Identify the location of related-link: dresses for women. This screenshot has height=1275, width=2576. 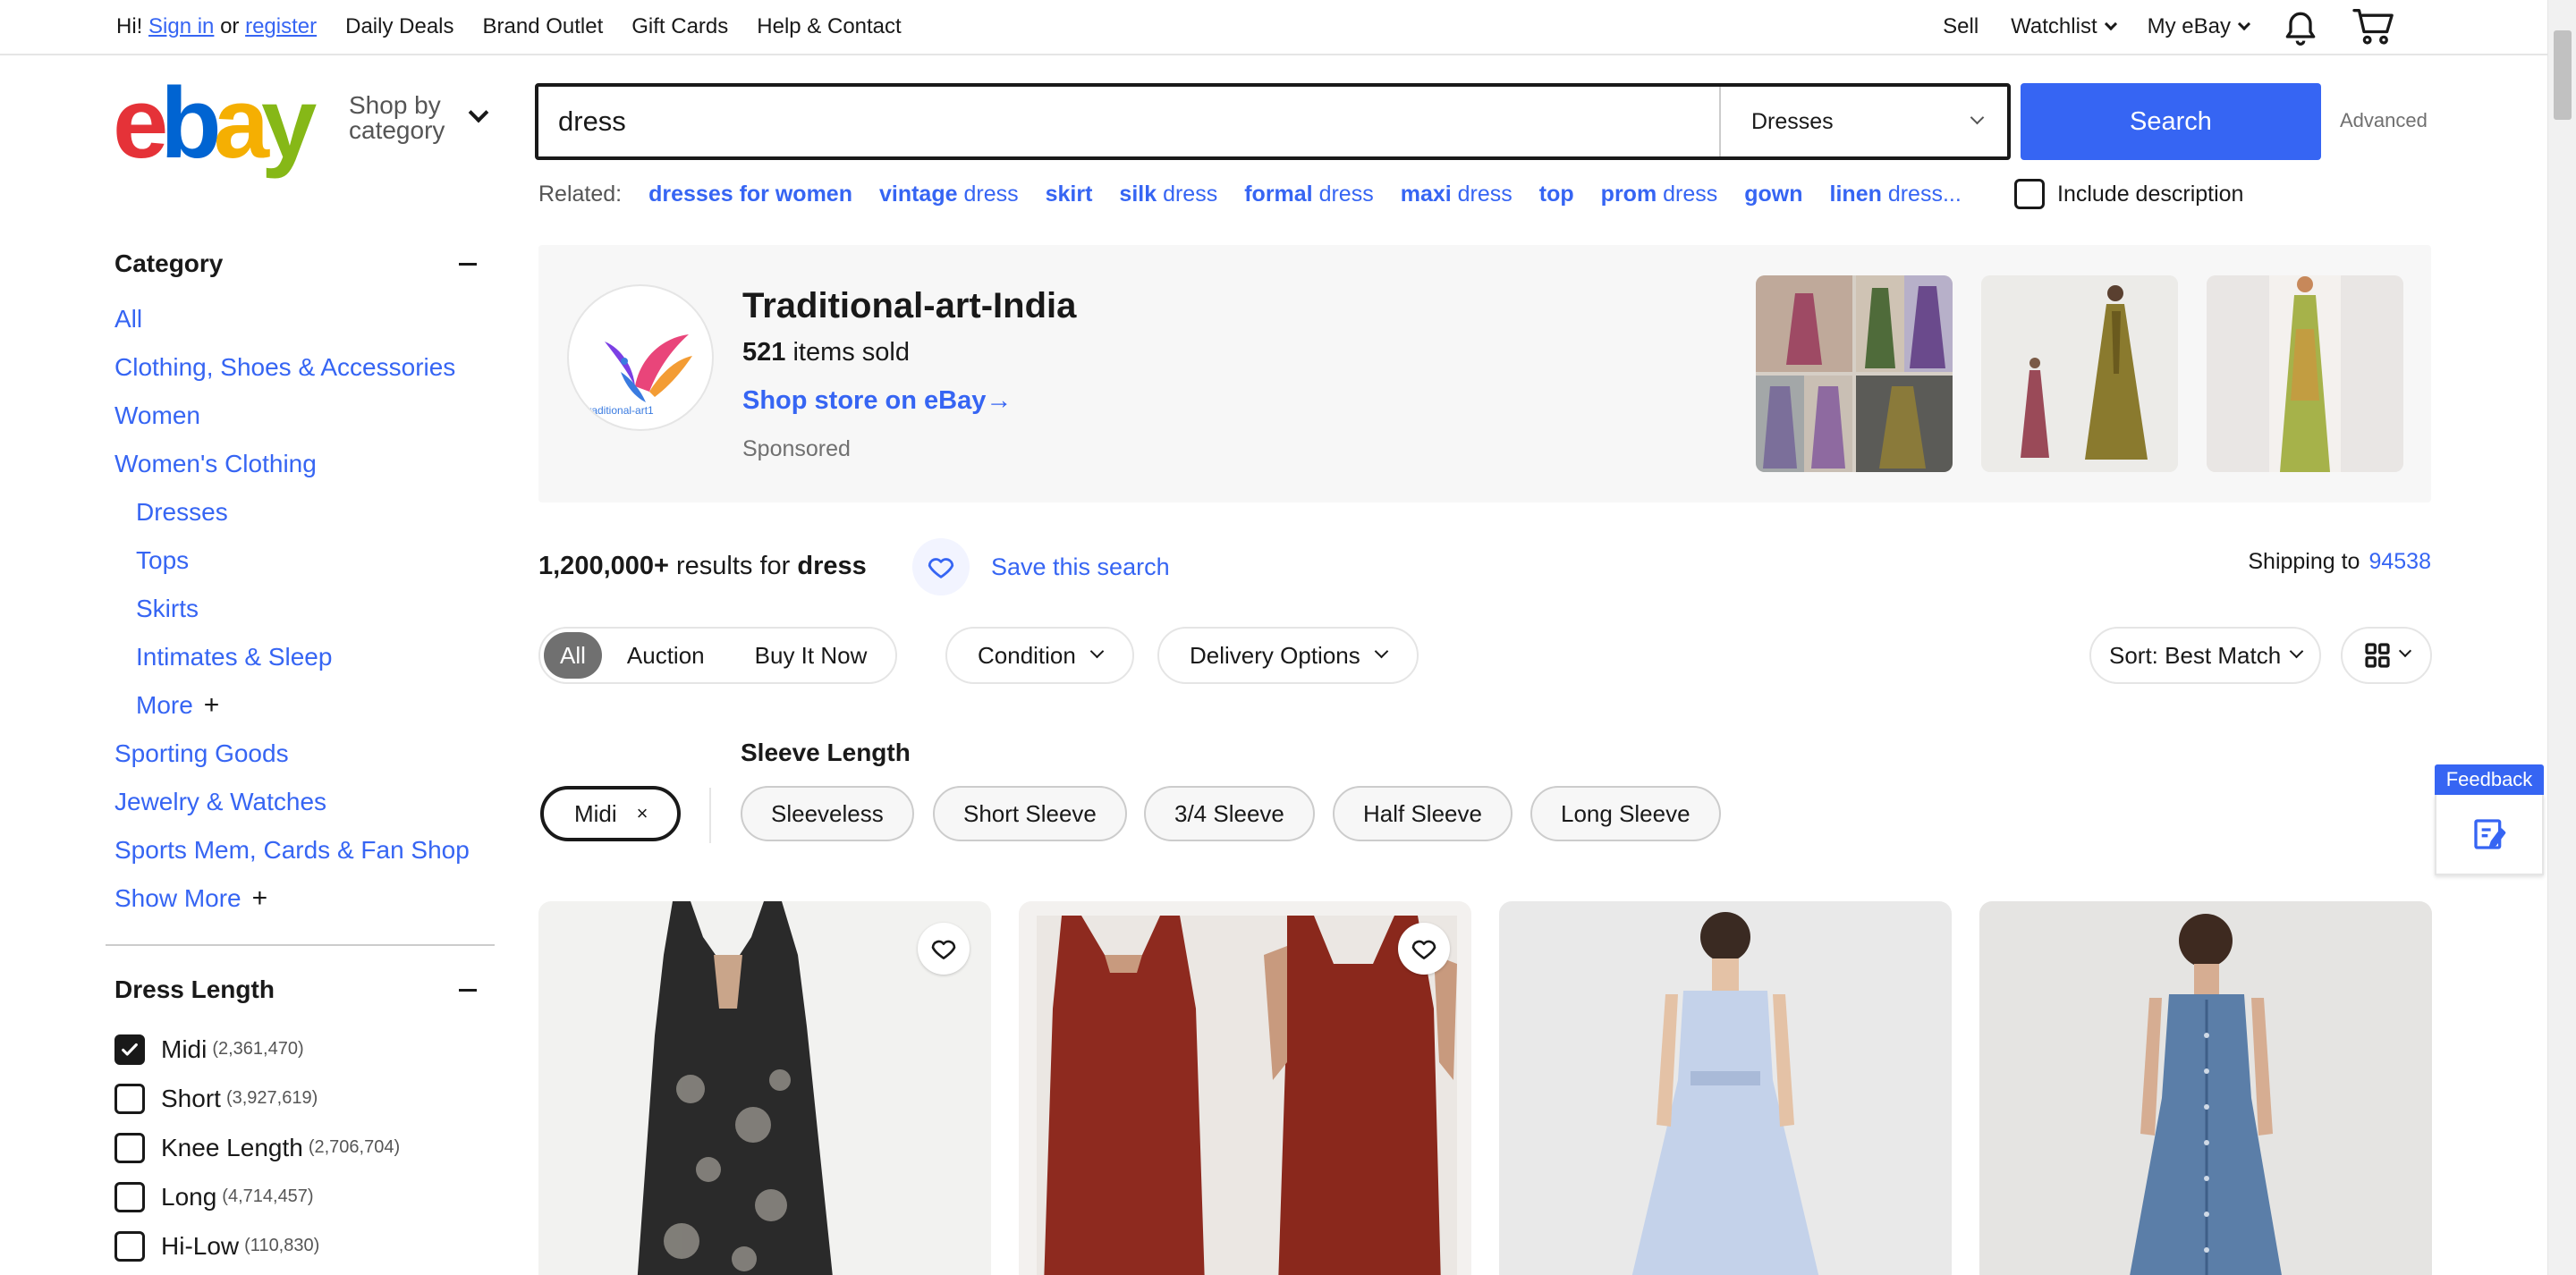
(750, 194).